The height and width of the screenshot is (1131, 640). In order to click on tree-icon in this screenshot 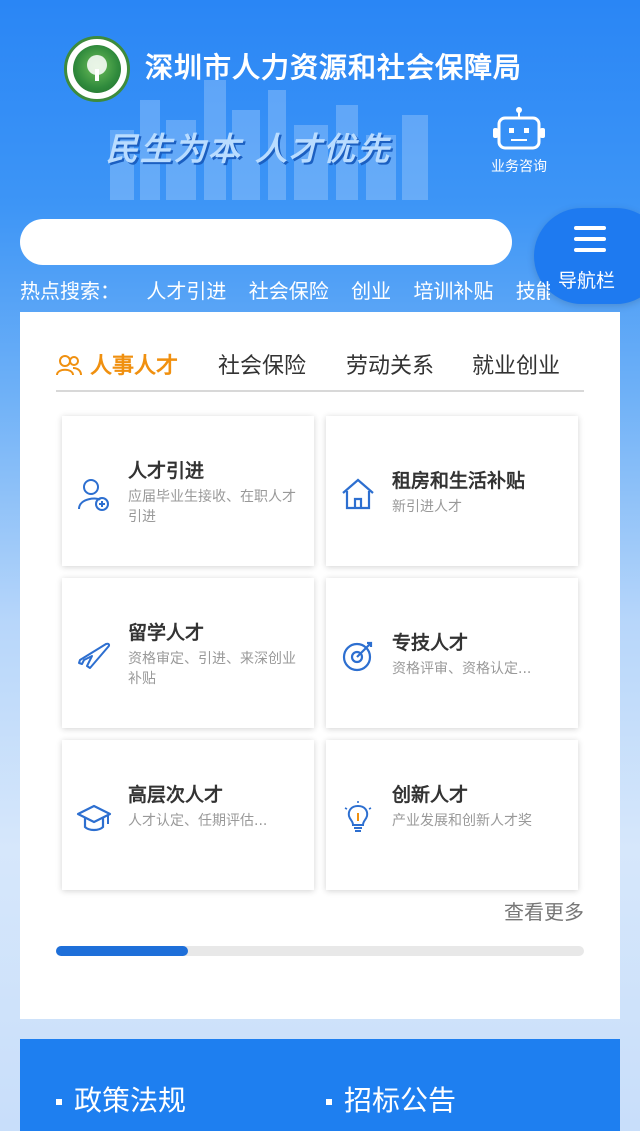, I will do `click(97, 68)`.